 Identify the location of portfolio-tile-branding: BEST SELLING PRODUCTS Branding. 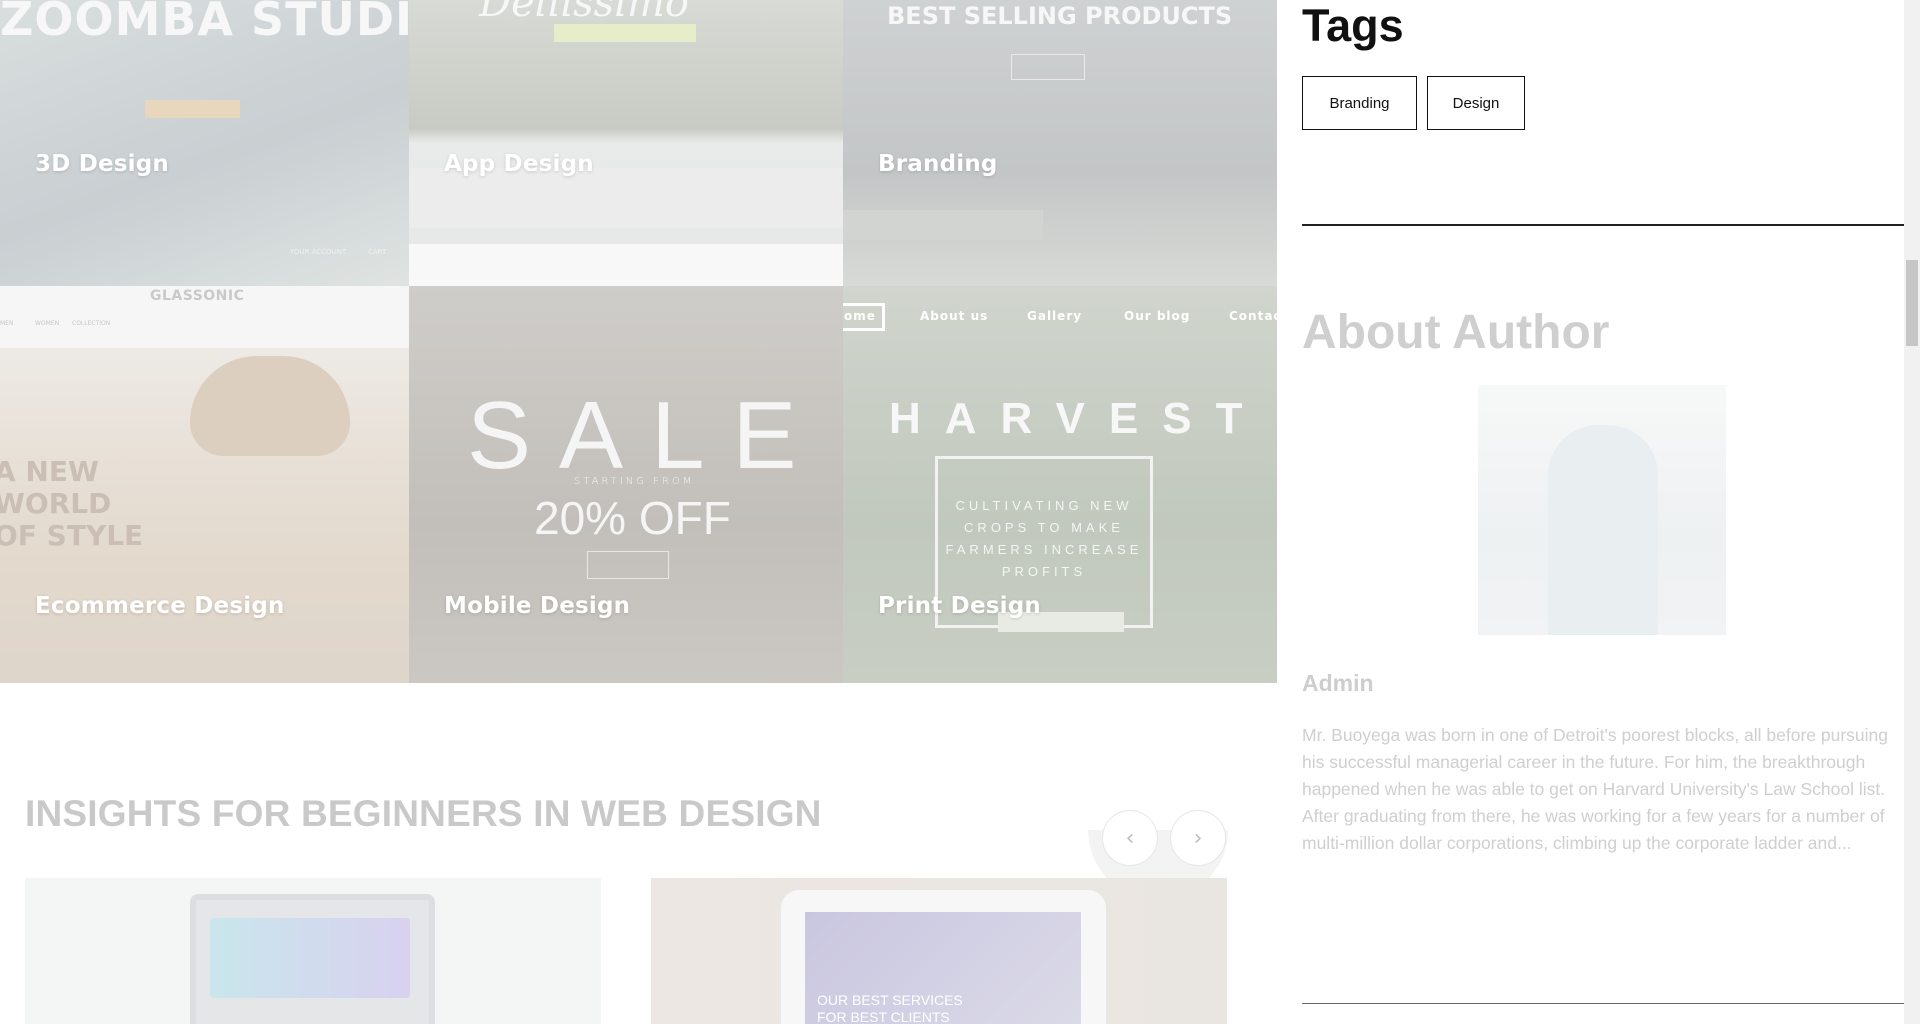
(1060, 143).